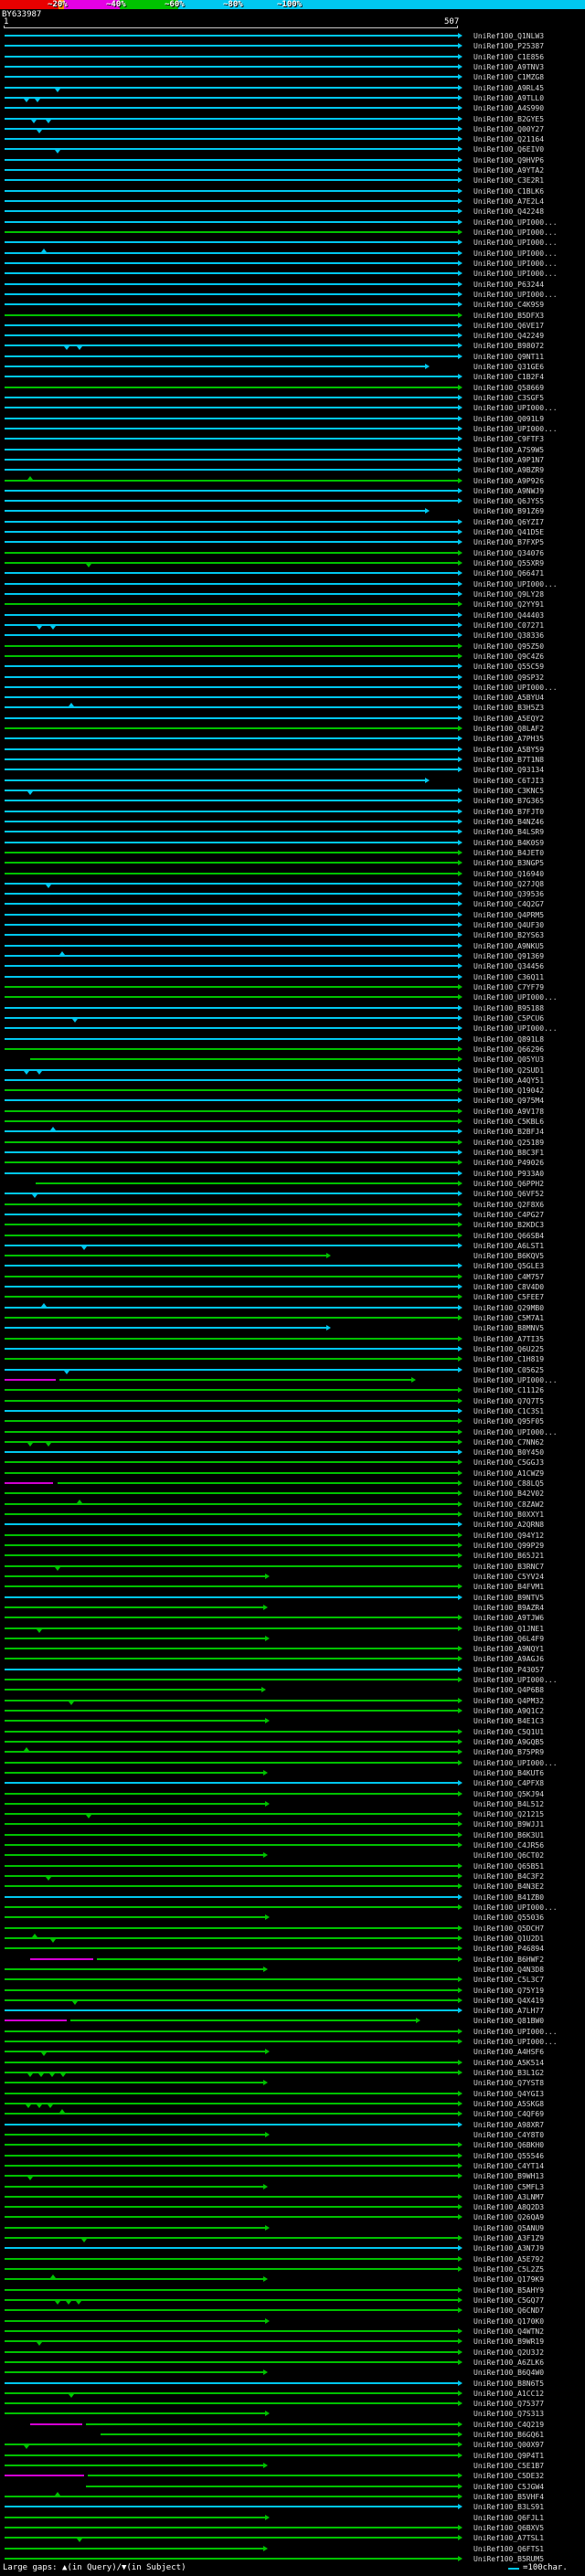 Image resolution: width=585 pixels, height=2576 pixels. I want to click on hit-row: UniRef100_Q75Y19, so click(293, 1991).